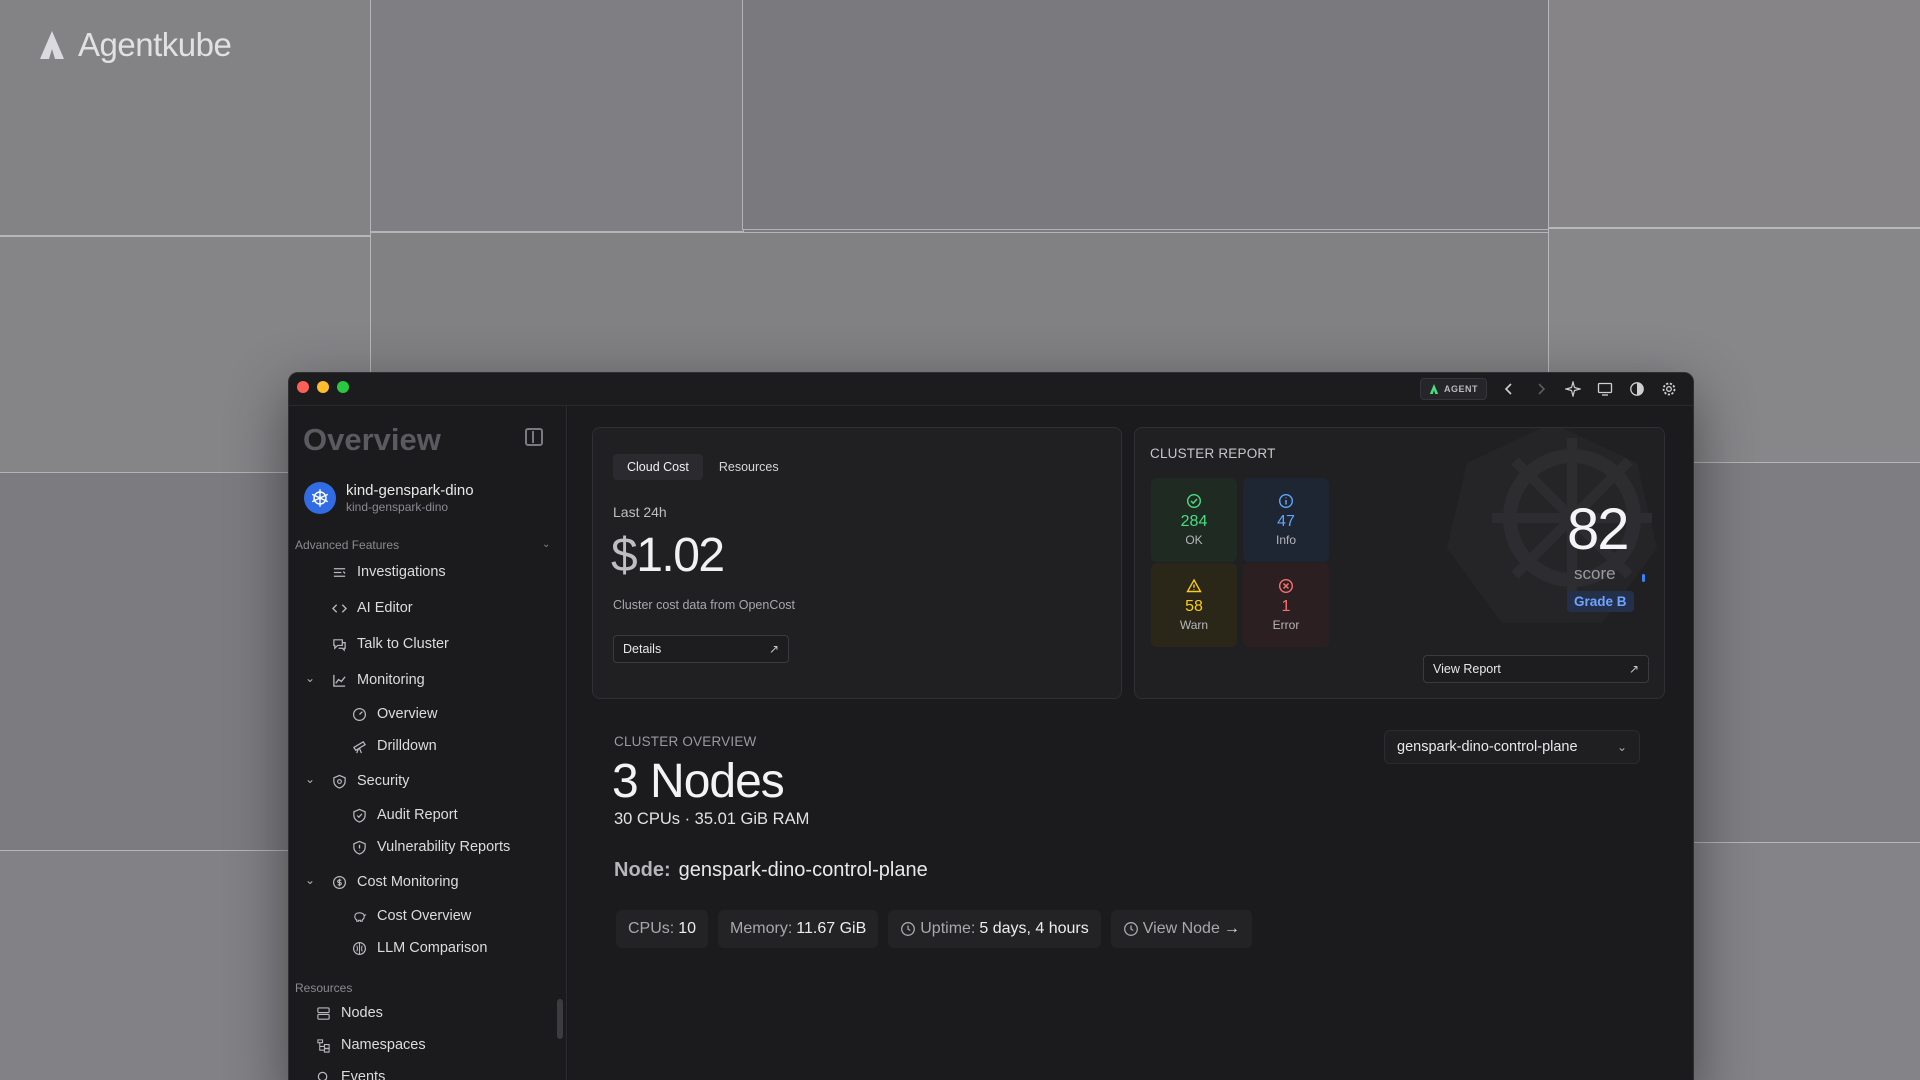  What do you see at coordinates (378, 680) in the screenshot?
I see `sidebar-item-monitoring: Monitoring` at bounding box center [378, 680].